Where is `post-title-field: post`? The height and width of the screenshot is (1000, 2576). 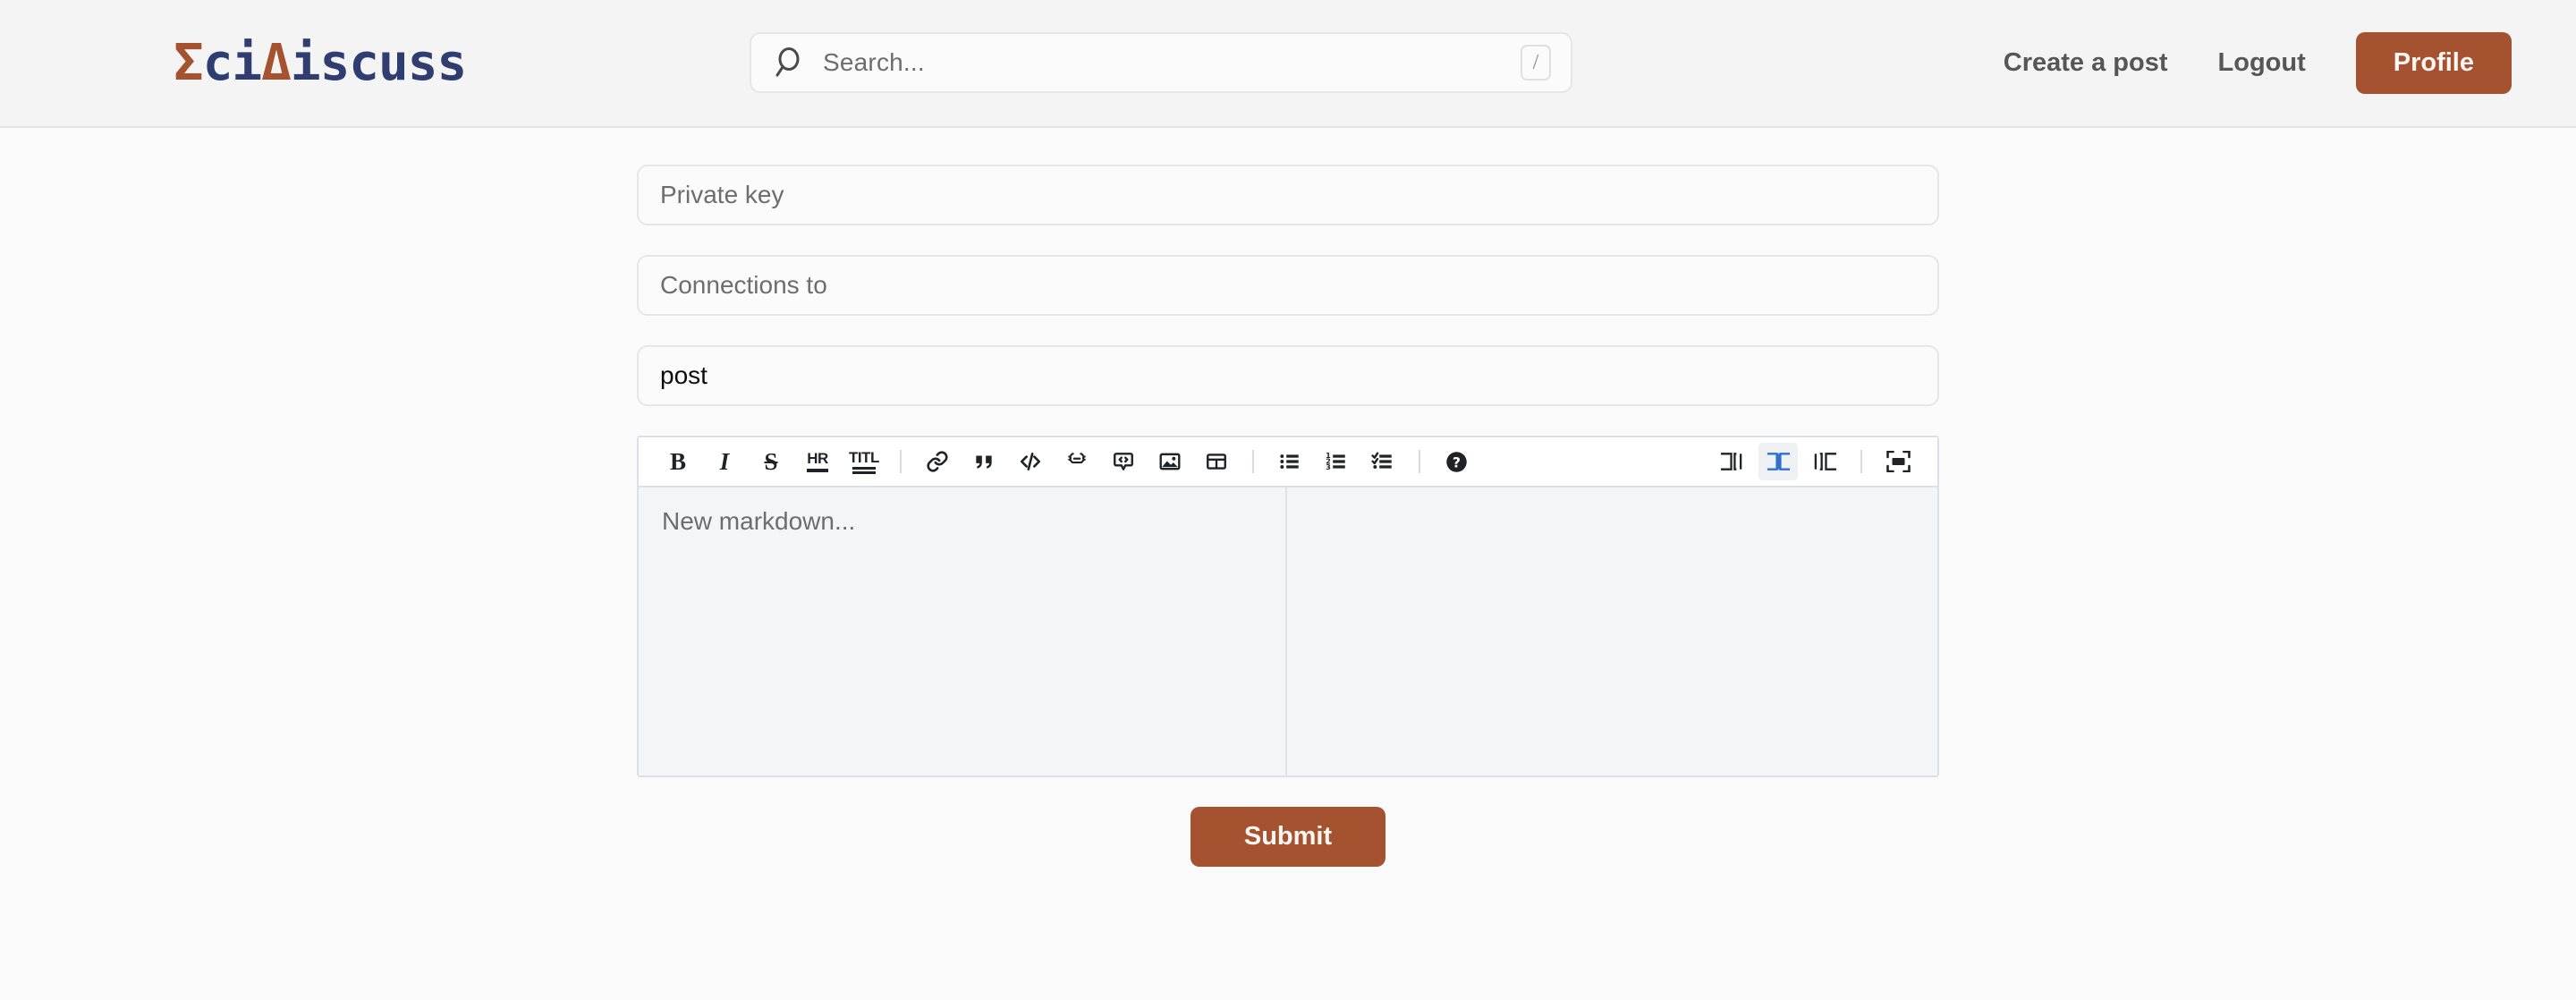
post-title-field: post is located at coordinates (1288, 375).